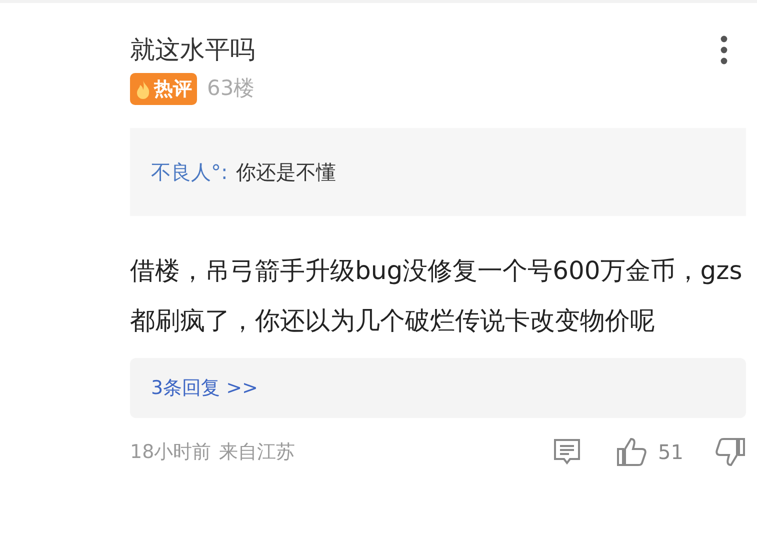 Image resolution: width=757 pixels, height=541 pixels. Describe the element at coordinates (204, 388) in the screenshot. I see `replies-link: 3条回复 >>` at that location.